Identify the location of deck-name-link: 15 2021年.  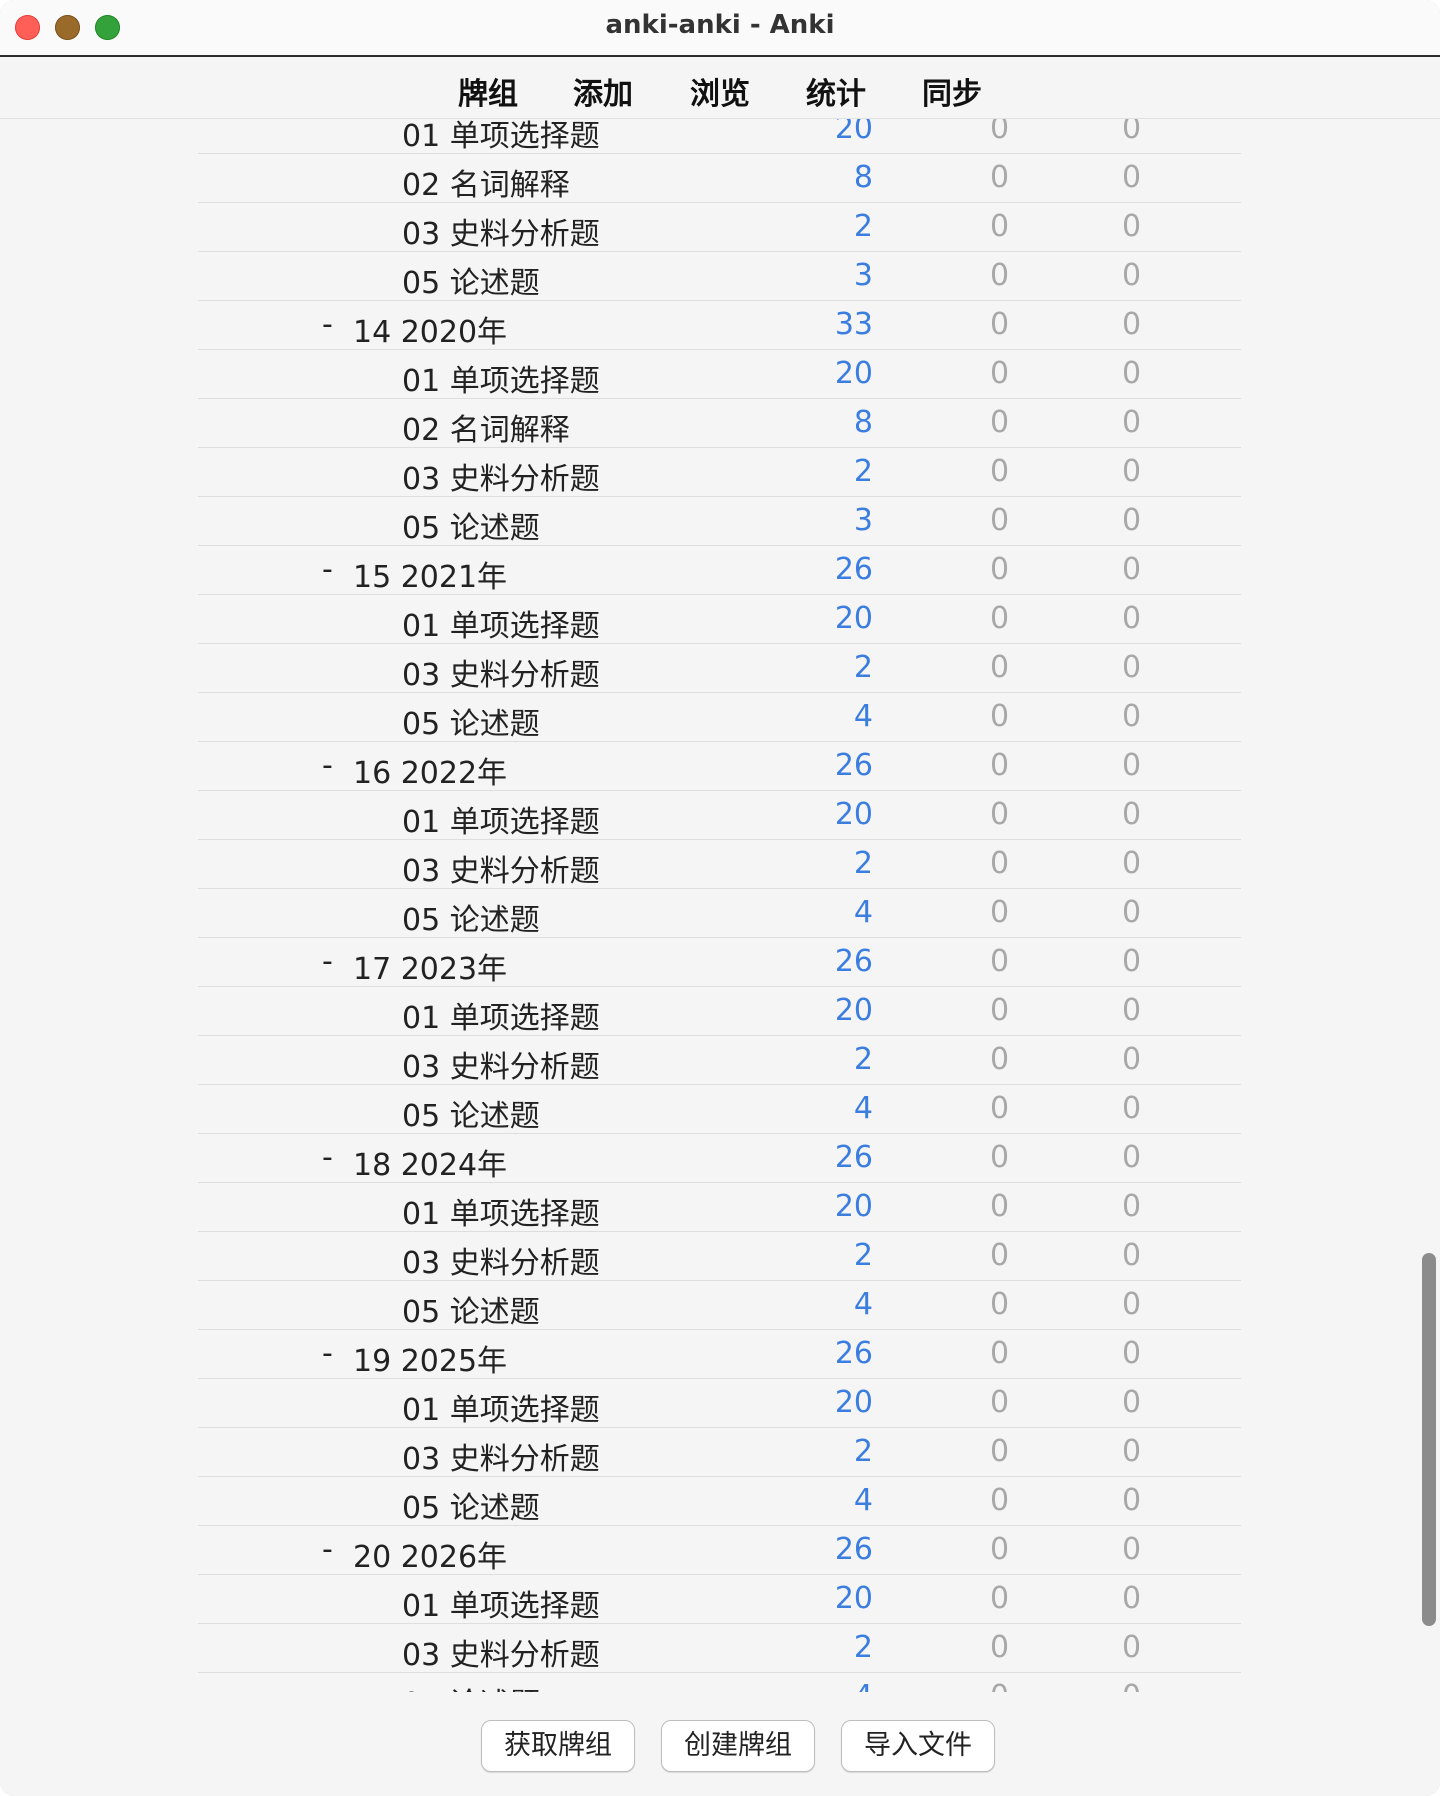
(430, 574).